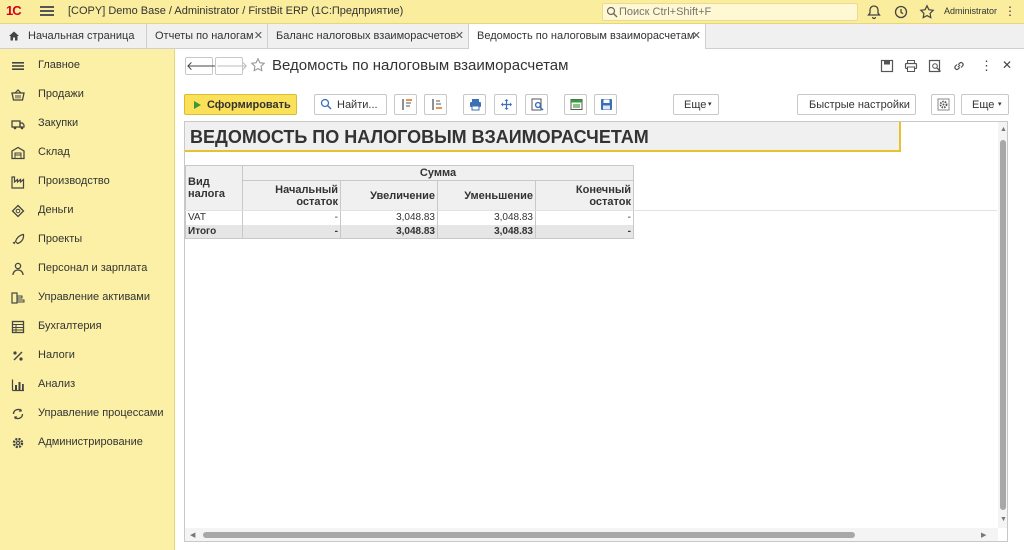 Image resolution: width=1024 pixels, height=550 pixels. Describe the element at coordinates (18, 125) in the screenshot. I see `truck-icon` at that location.